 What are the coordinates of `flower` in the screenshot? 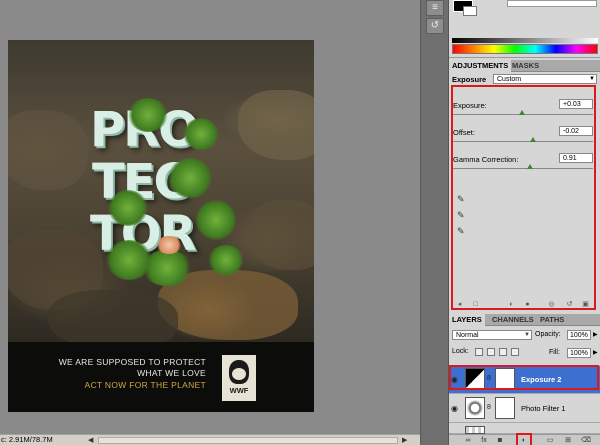 It's located at (169, 245).